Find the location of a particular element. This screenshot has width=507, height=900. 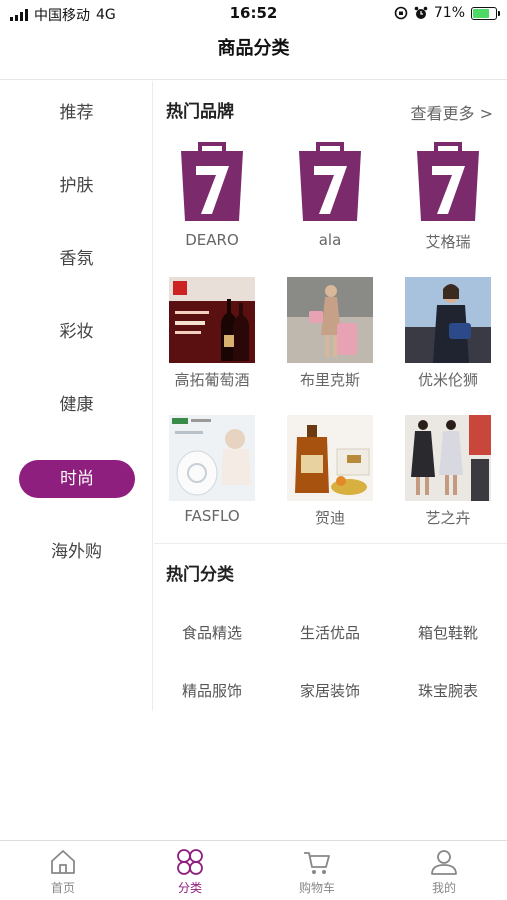

wine-bottle-photo is located at coordinates (212, 320).